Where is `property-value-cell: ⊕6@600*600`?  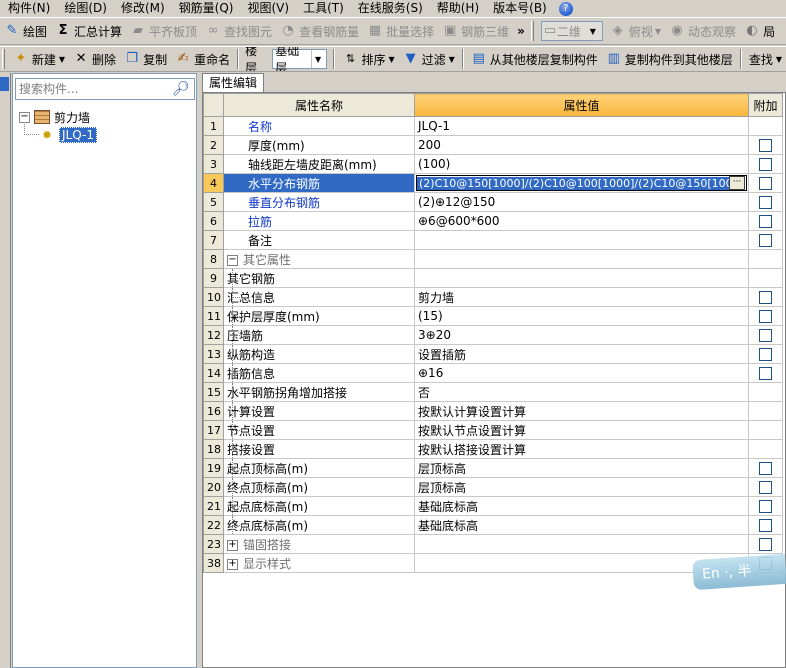
property-value-cell: ⊕6@600*600 is located at coordinates (581, 221).